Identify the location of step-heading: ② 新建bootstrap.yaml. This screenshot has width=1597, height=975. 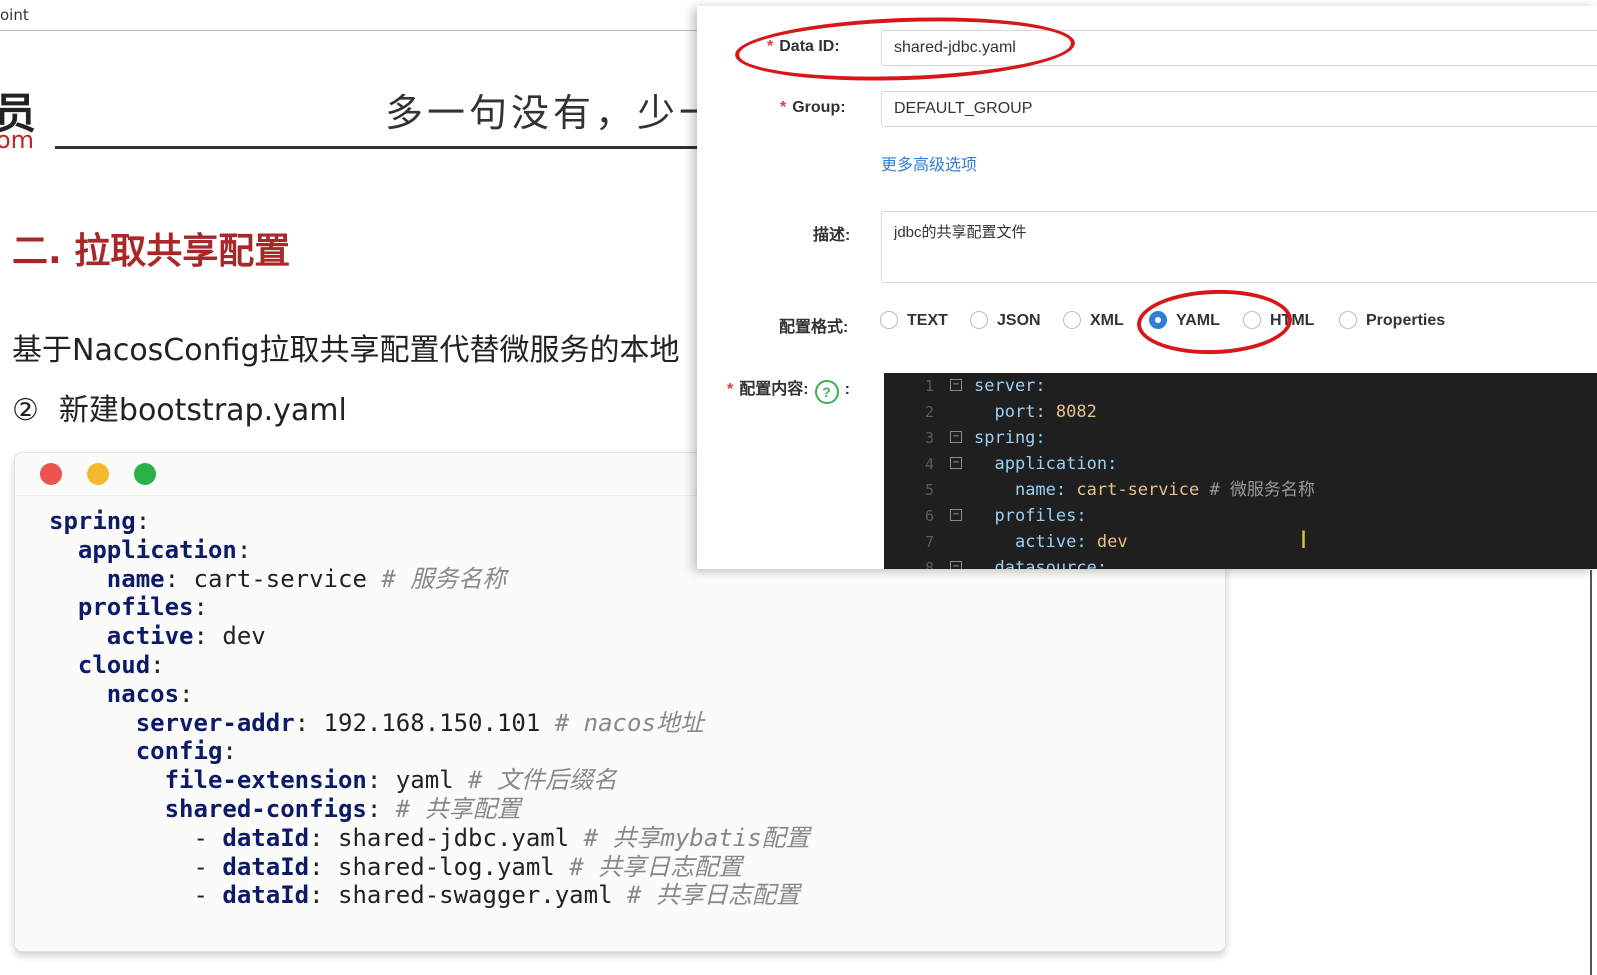
(179, 407).